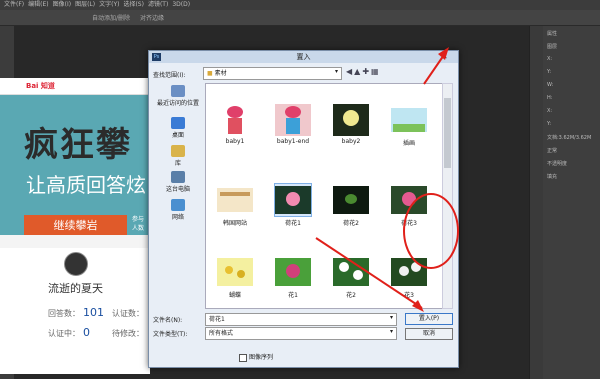 The height and width of the screenshot is (379, 600). What do you see at coordinates (443, 53) in the screenshot?
I see `arrowhead` at bounding box center [443, 53].